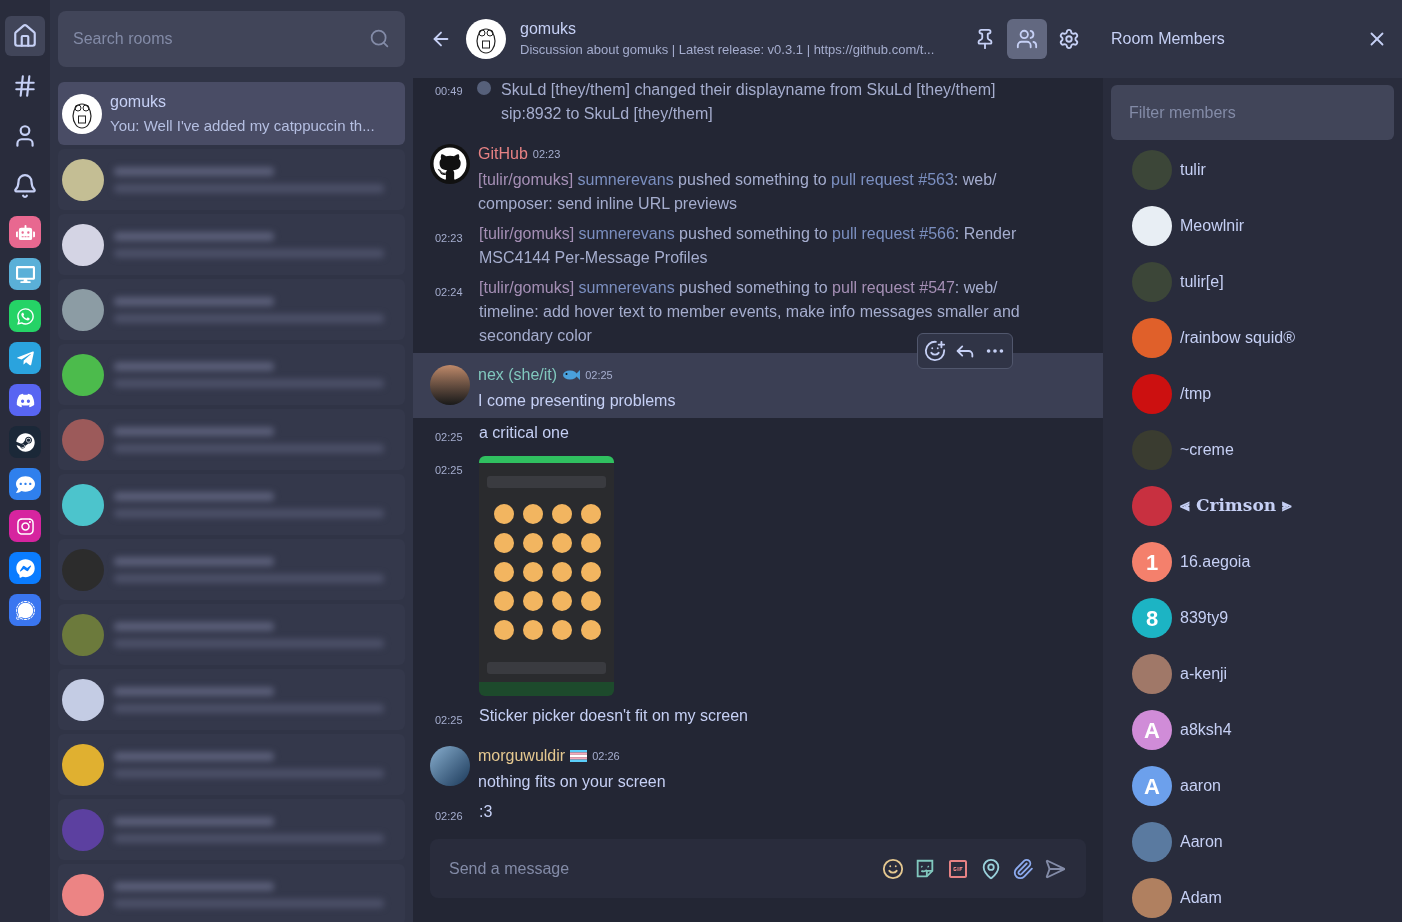 This screenshot has width=1402, height=922. What do you see at coordinates (577, 401) in the screenshot?
I see `message-text: I come presenting problems` at bounding box center [577, 401].